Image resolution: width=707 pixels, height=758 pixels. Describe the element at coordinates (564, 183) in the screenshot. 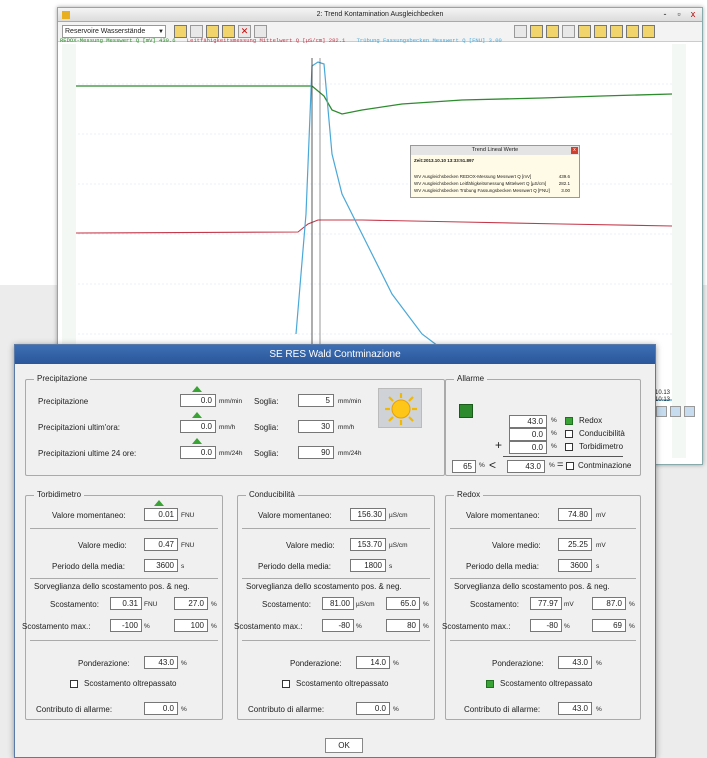

I see `popup-row-value: 282.1` at that location.